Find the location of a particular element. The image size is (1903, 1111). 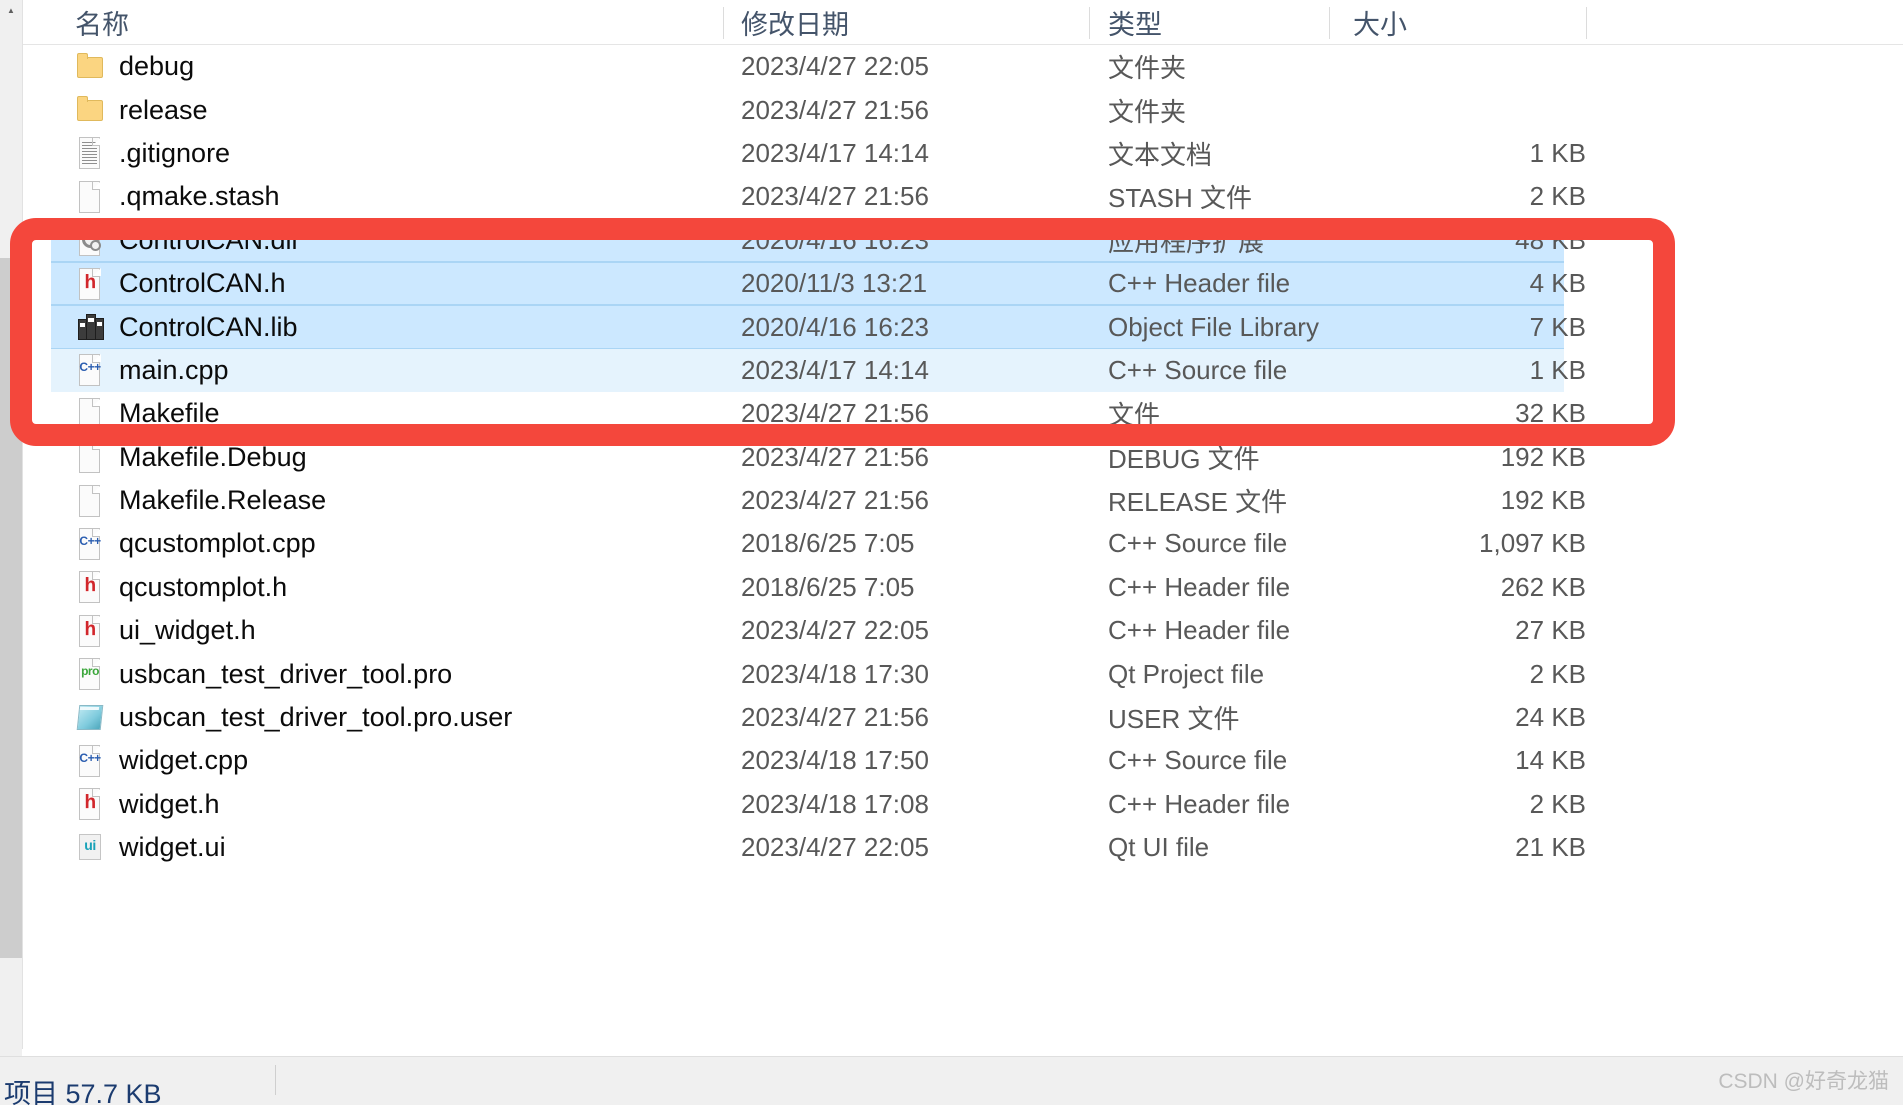

cell-file-size: 24 KB is located at coordinates (1550, 717).